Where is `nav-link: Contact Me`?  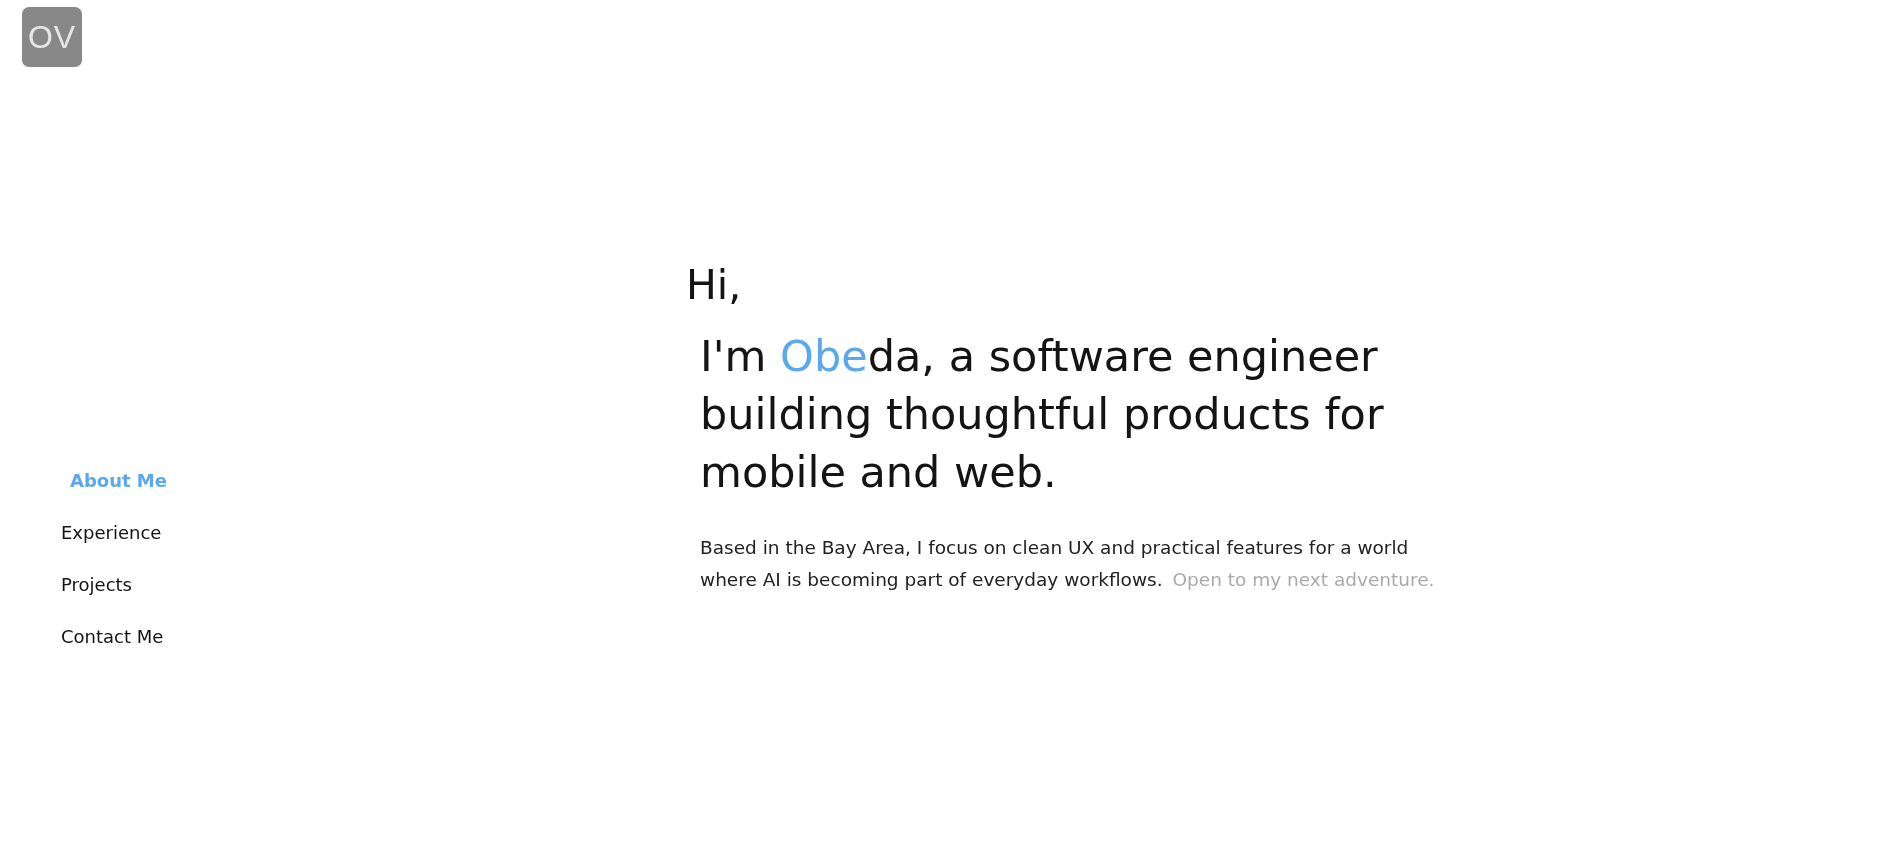 nav-link: Contact Me is located at coordinates (112, 637).